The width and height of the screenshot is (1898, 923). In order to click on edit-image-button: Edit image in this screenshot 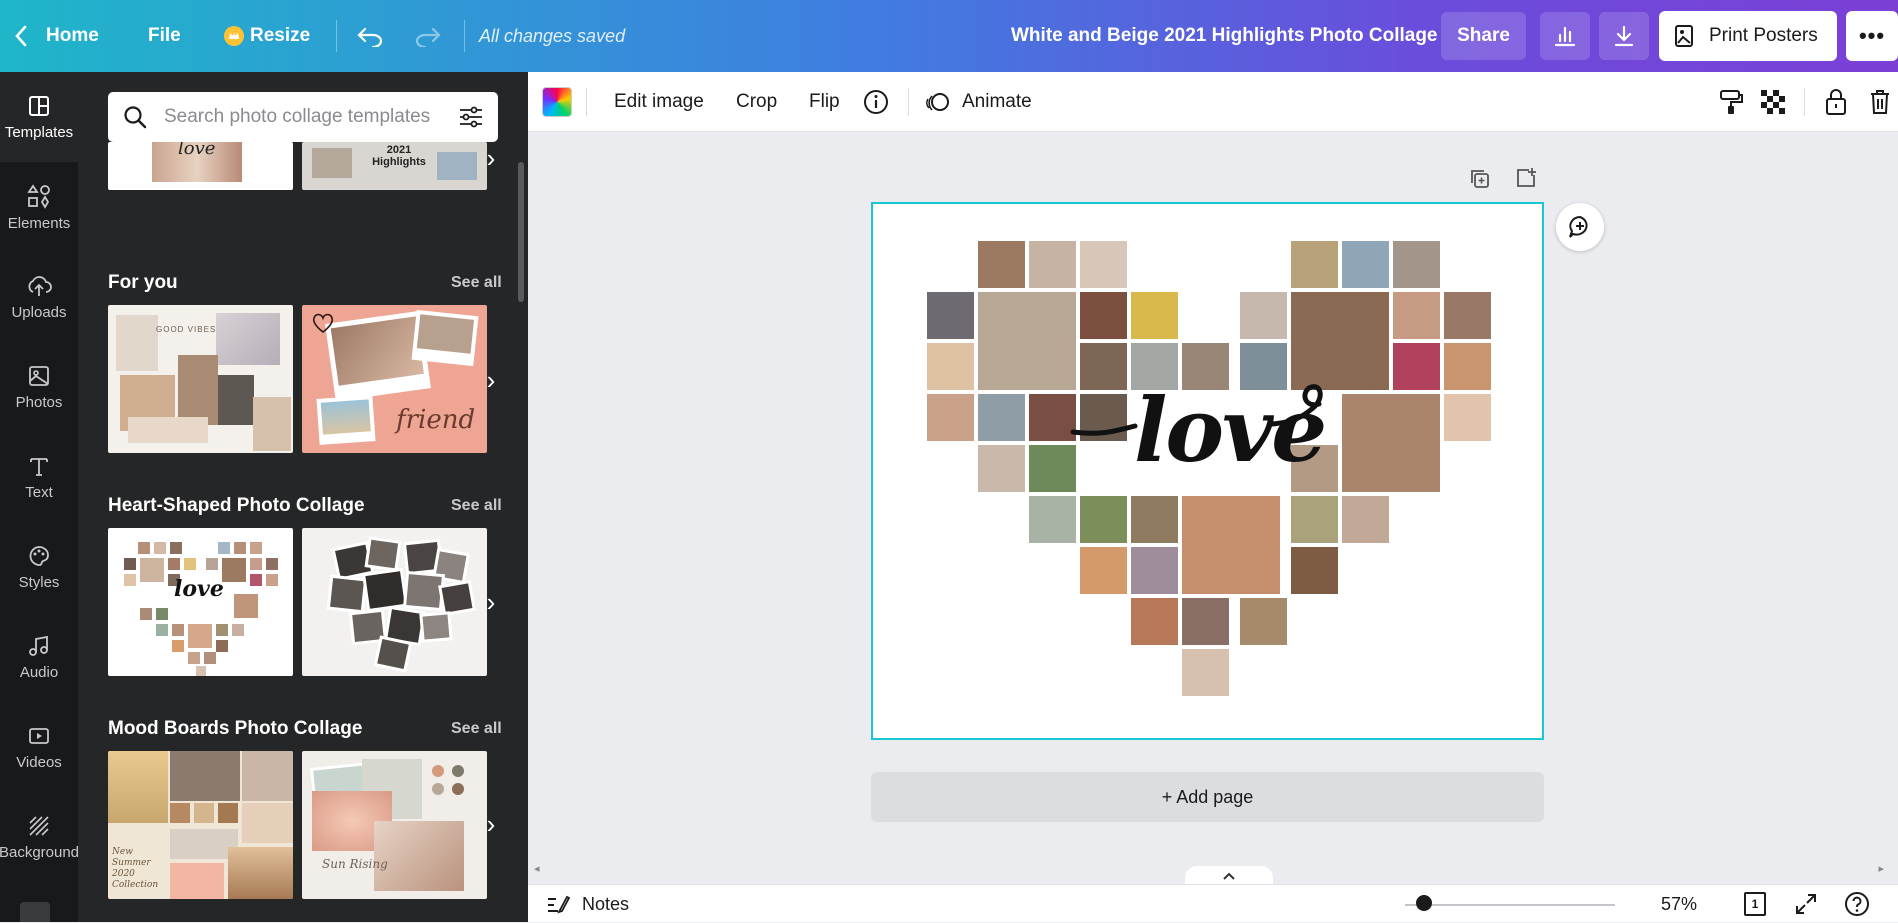, I will do `click(659, 102)`.